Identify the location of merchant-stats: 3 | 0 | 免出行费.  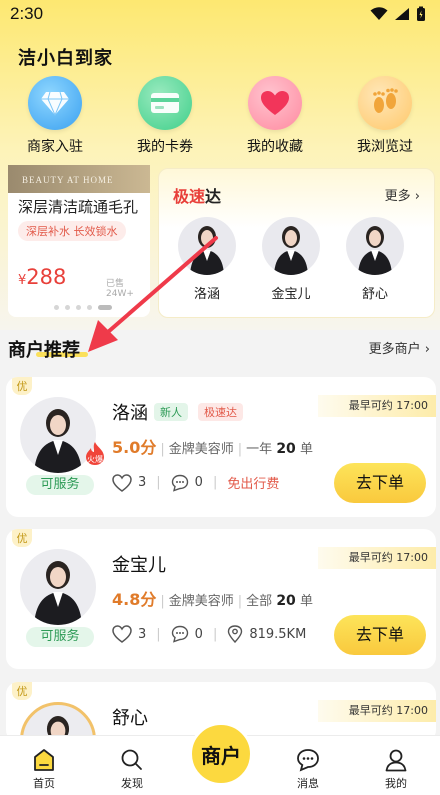
(195, 482).